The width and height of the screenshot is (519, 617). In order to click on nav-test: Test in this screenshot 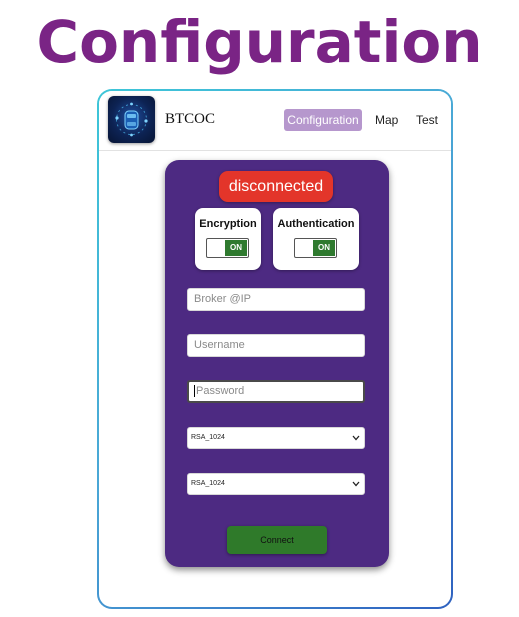, I will do `click(427, 120)`.